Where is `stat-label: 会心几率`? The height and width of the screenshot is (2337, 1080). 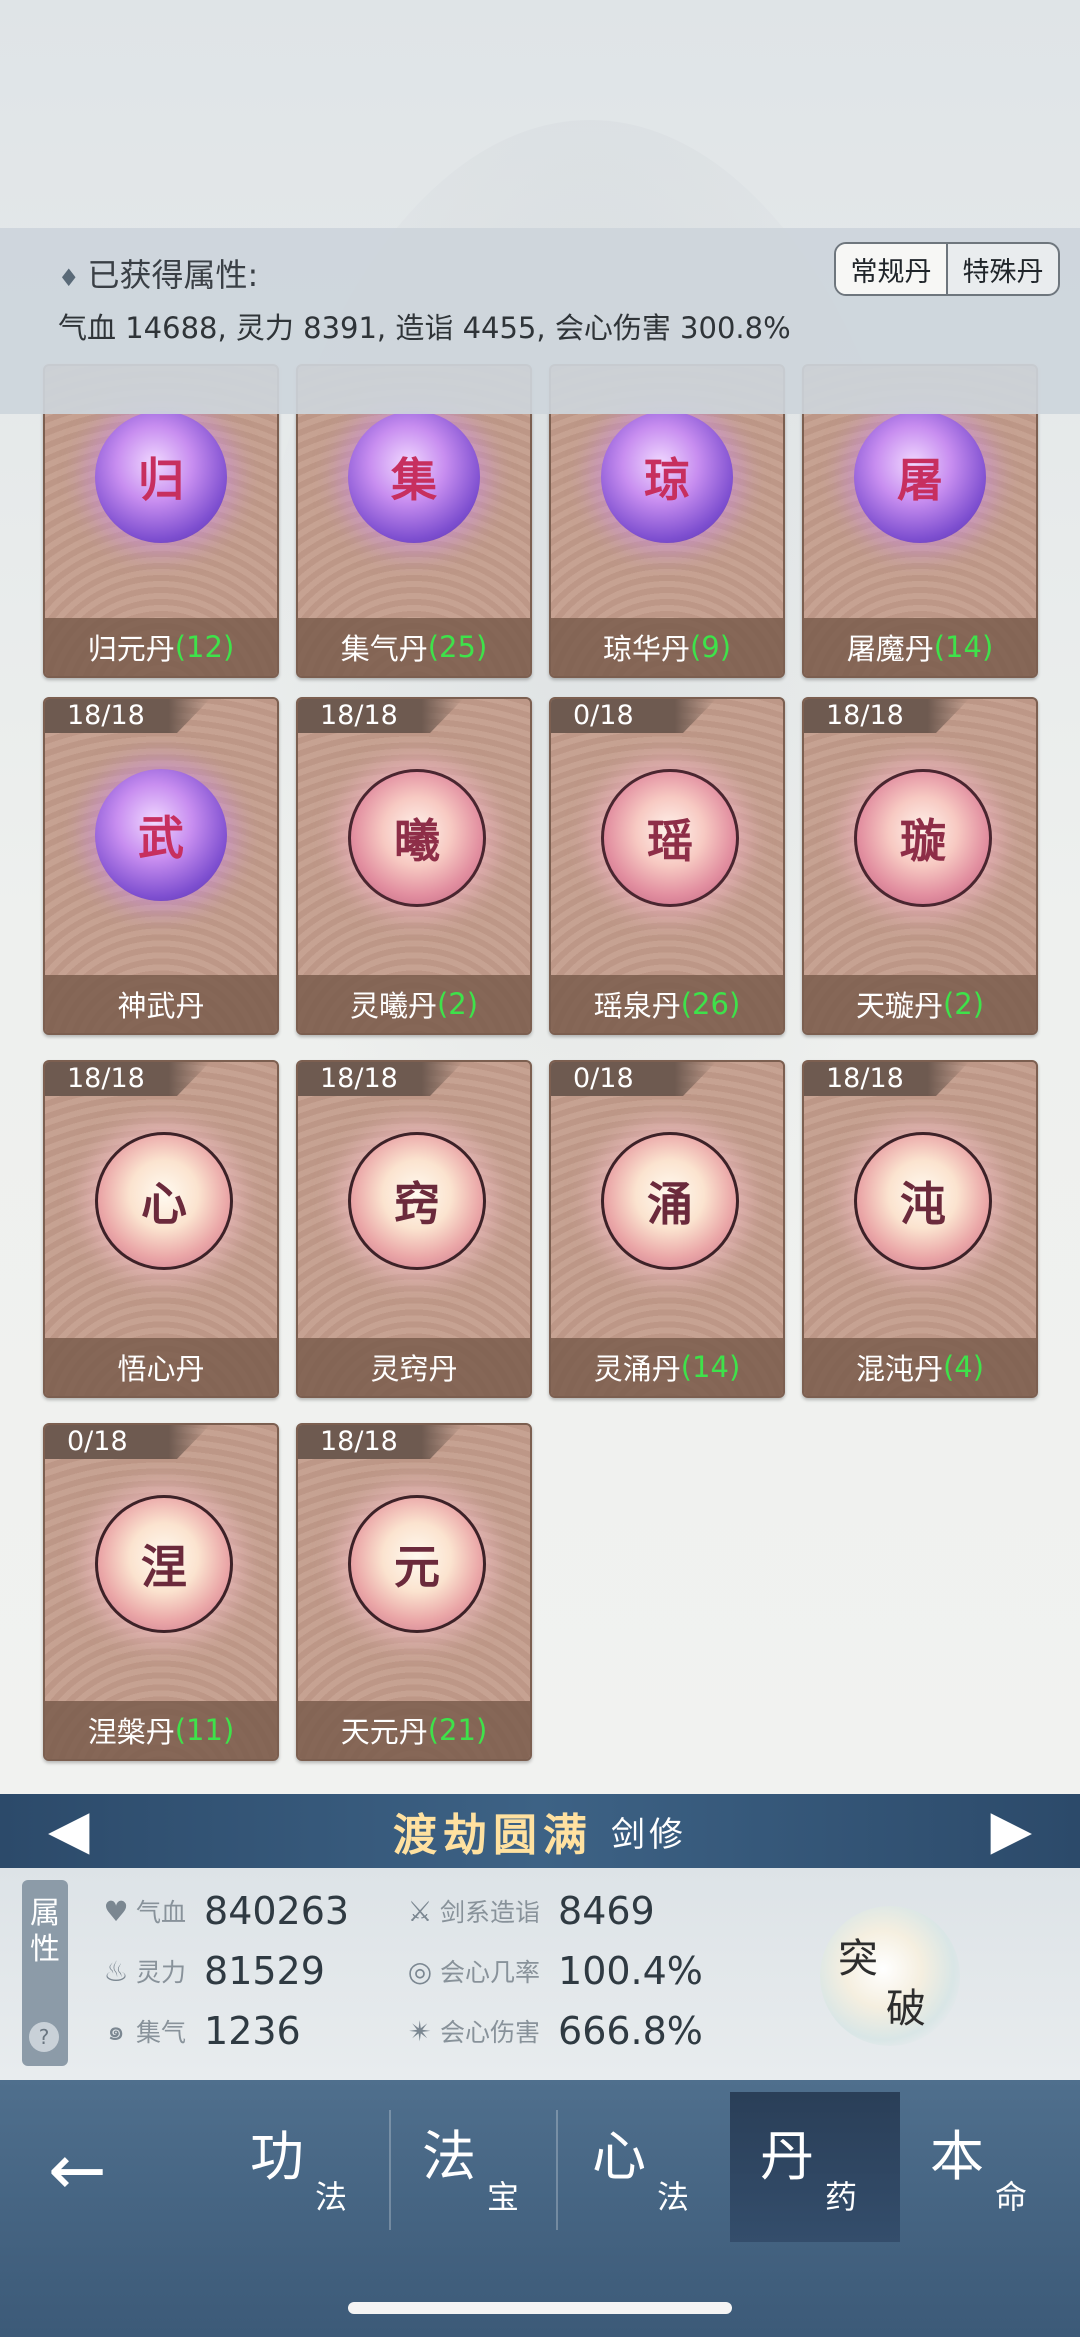 stat-label: 会心几率 is located at coordinates (490, 1972).